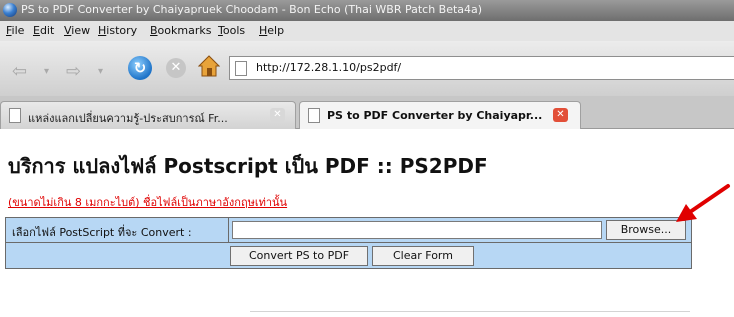 The image size is (734, 317). I want to click on menu-edit: Edit, so click(43, 30).